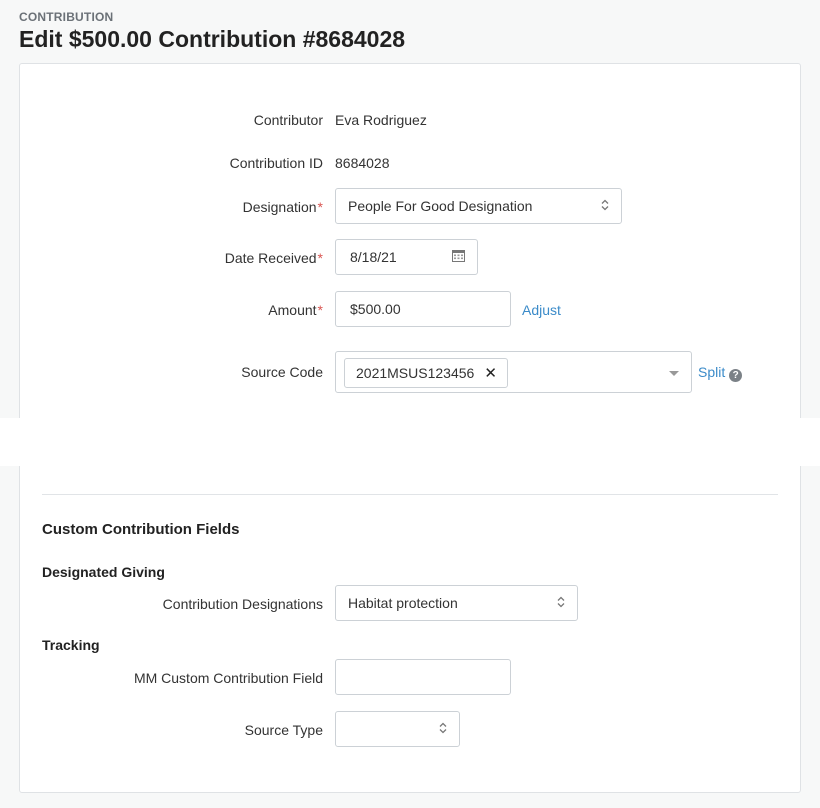 The width and height of the screenshot is (820, 808). I want to click on close-icon: ✕, so click(490, 373).